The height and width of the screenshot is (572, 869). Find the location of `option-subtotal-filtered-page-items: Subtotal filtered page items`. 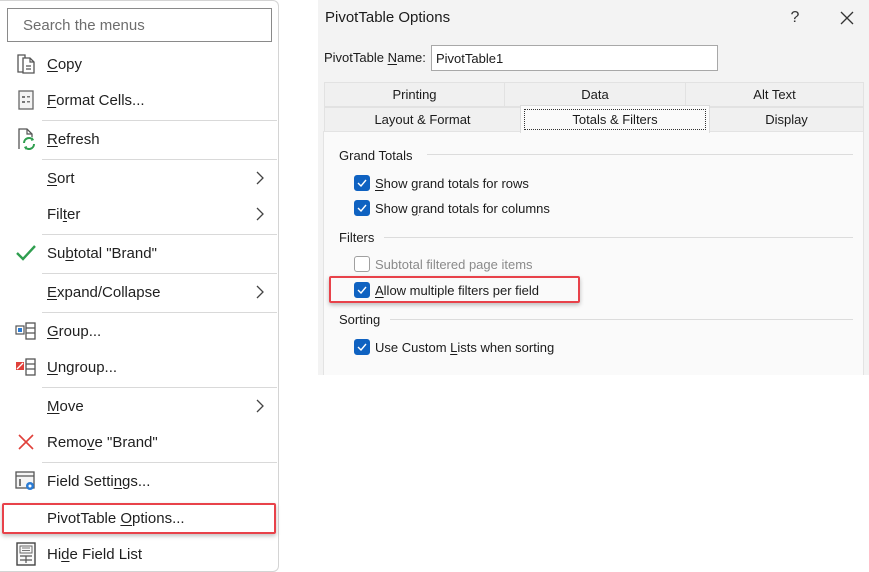

option-subtotal-filtered-page-items: Subtotal filtered page items is located at coordinates (443, 264).